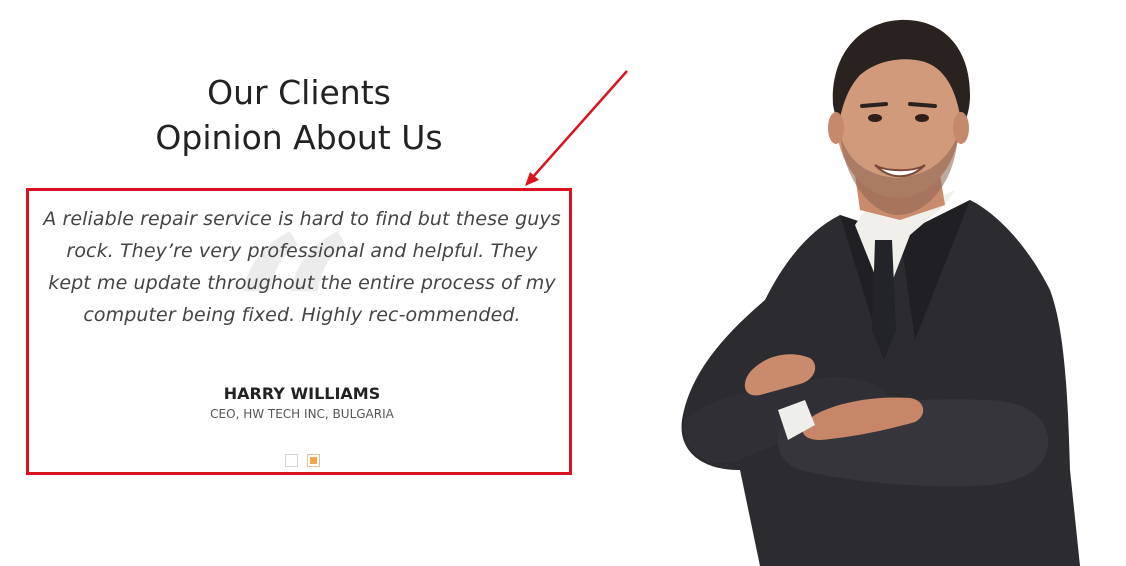 This screenshot has height=566, width=1126. I want to click on author-name: HARRY WILLIAMS, so click(302, 393).